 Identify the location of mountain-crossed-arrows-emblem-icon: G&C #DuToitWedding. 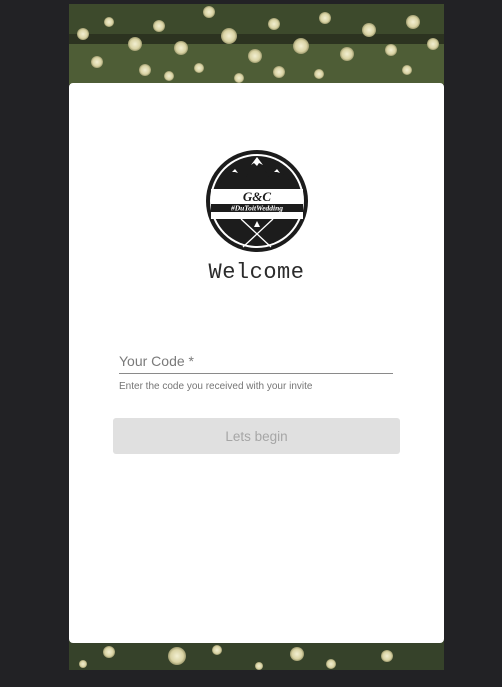
(257, 201).